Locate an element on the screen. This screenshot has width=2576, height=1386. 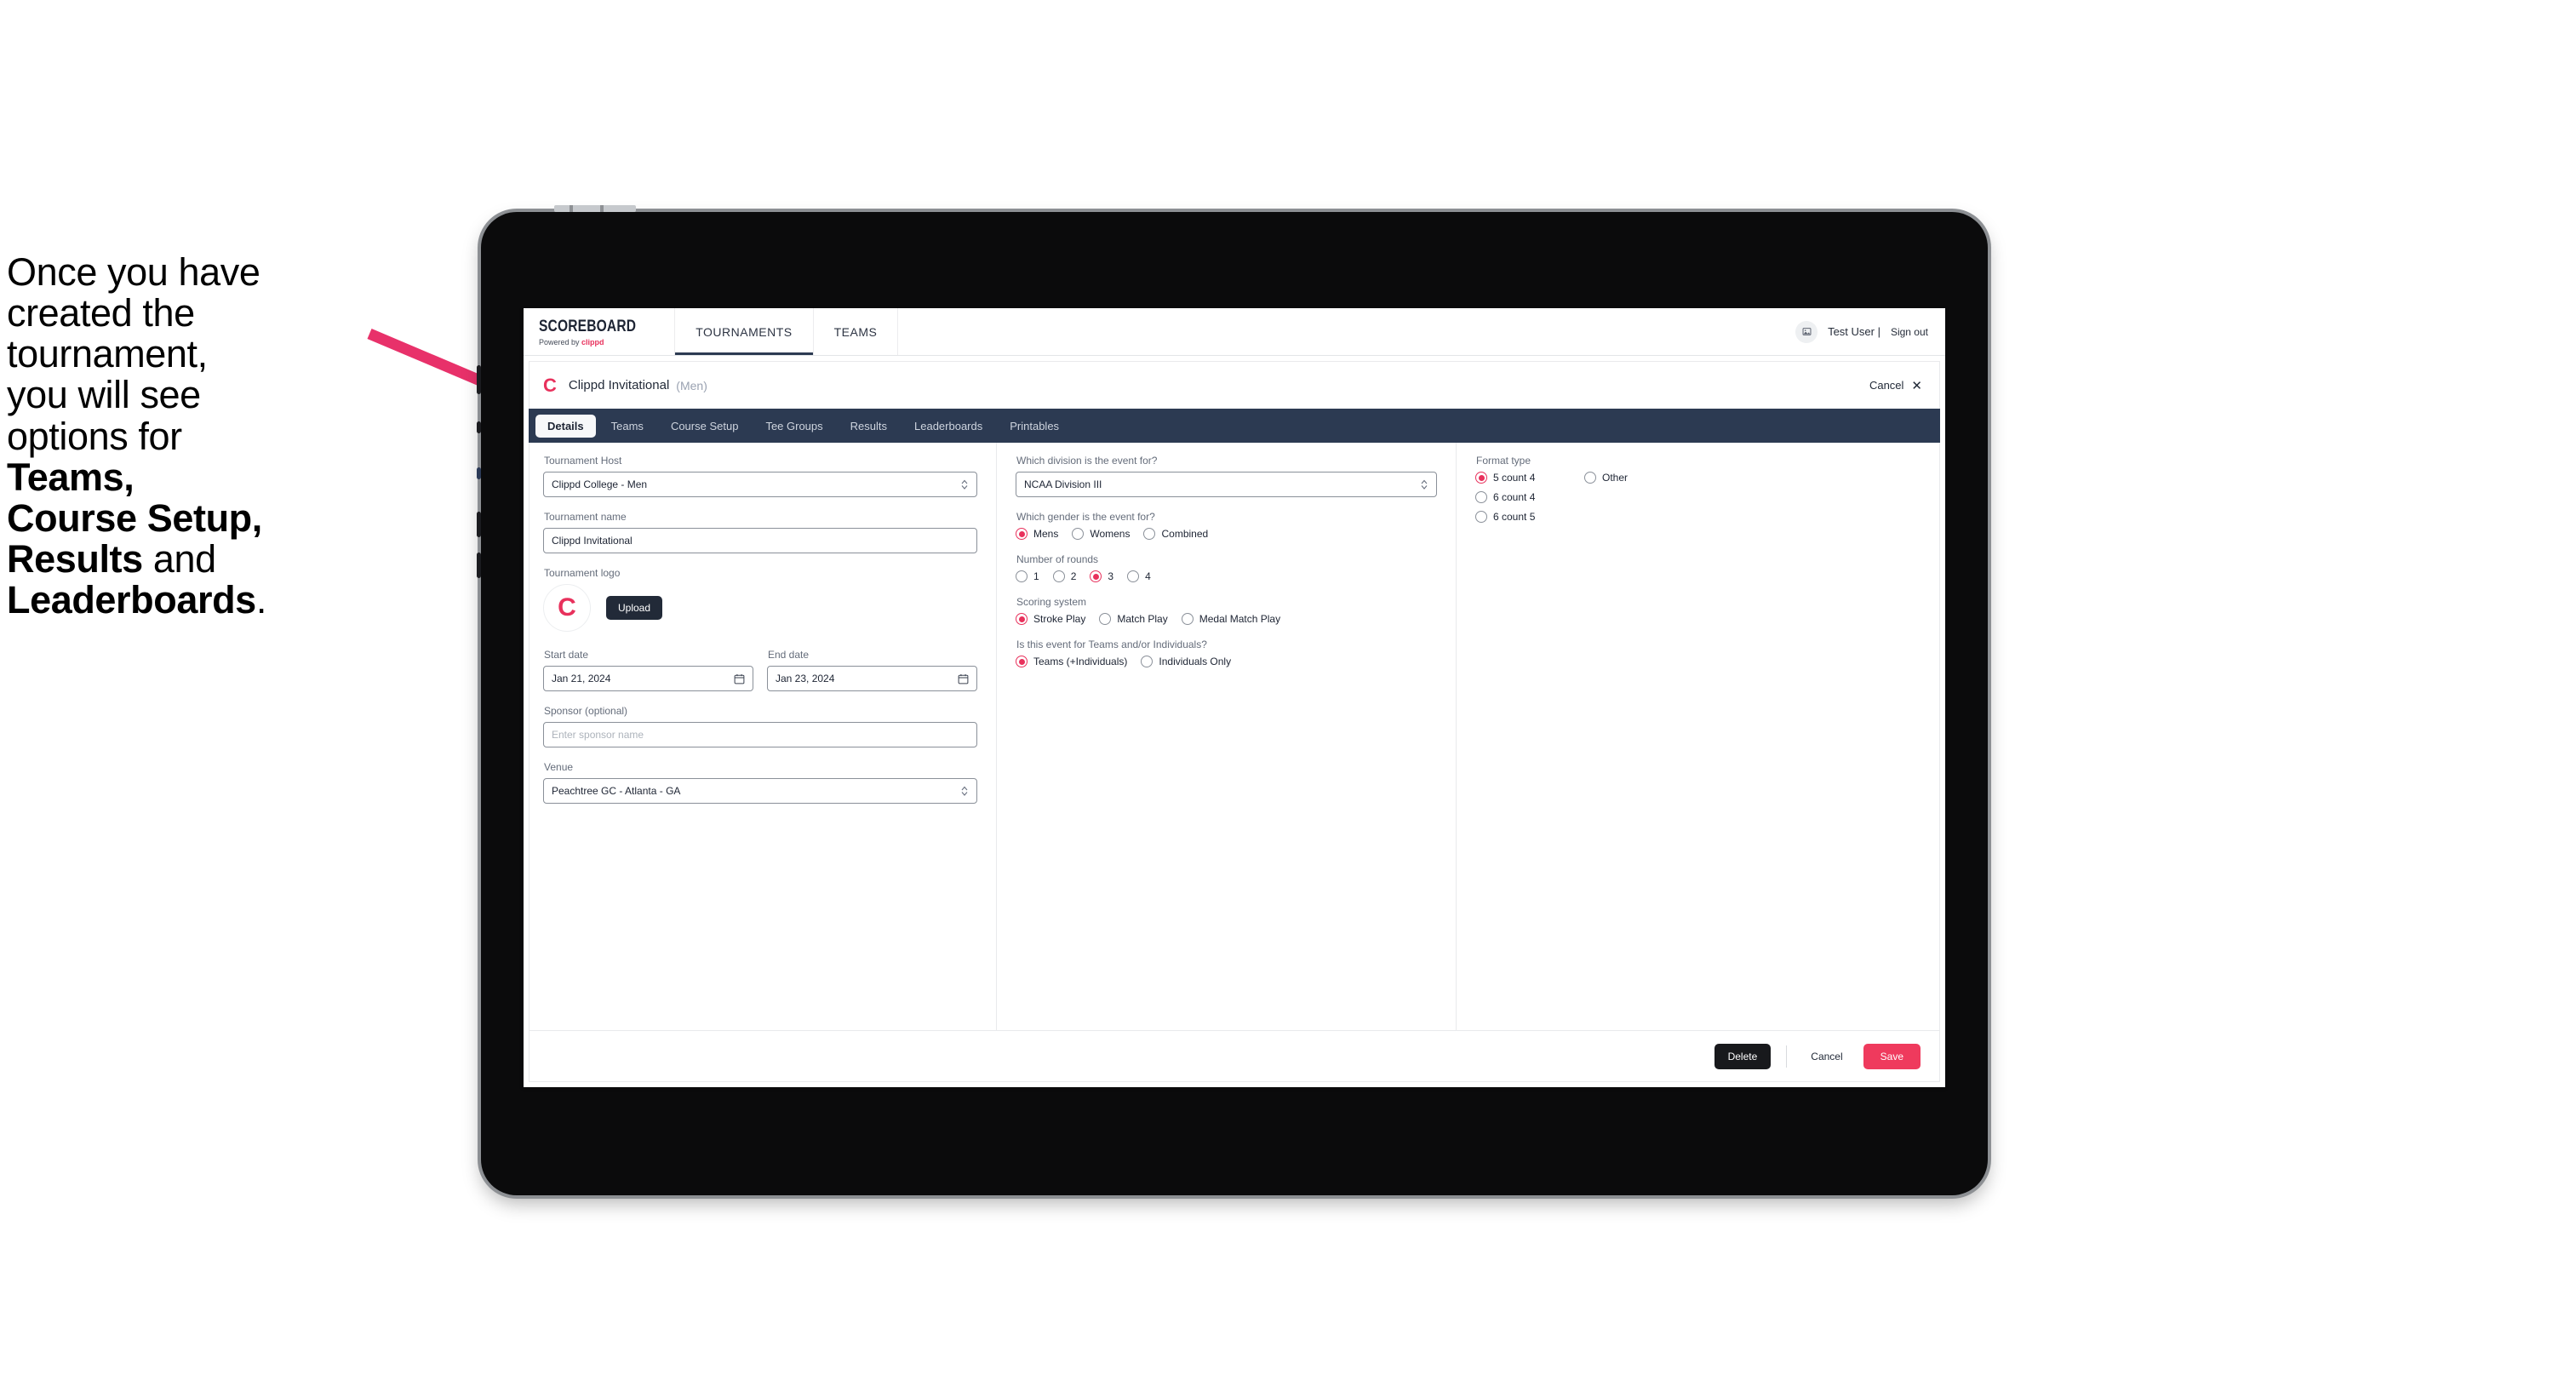
upload-button-label: Upload is located at coordinates (634, 608).